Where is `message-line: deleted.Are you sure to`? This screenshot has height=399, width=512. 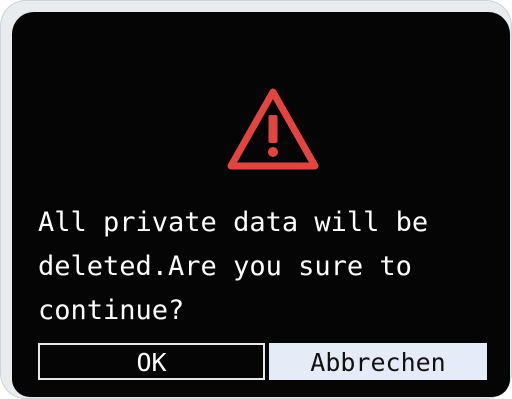
message-line: deleted.Are you sure to is located at coordinates (225, 266).